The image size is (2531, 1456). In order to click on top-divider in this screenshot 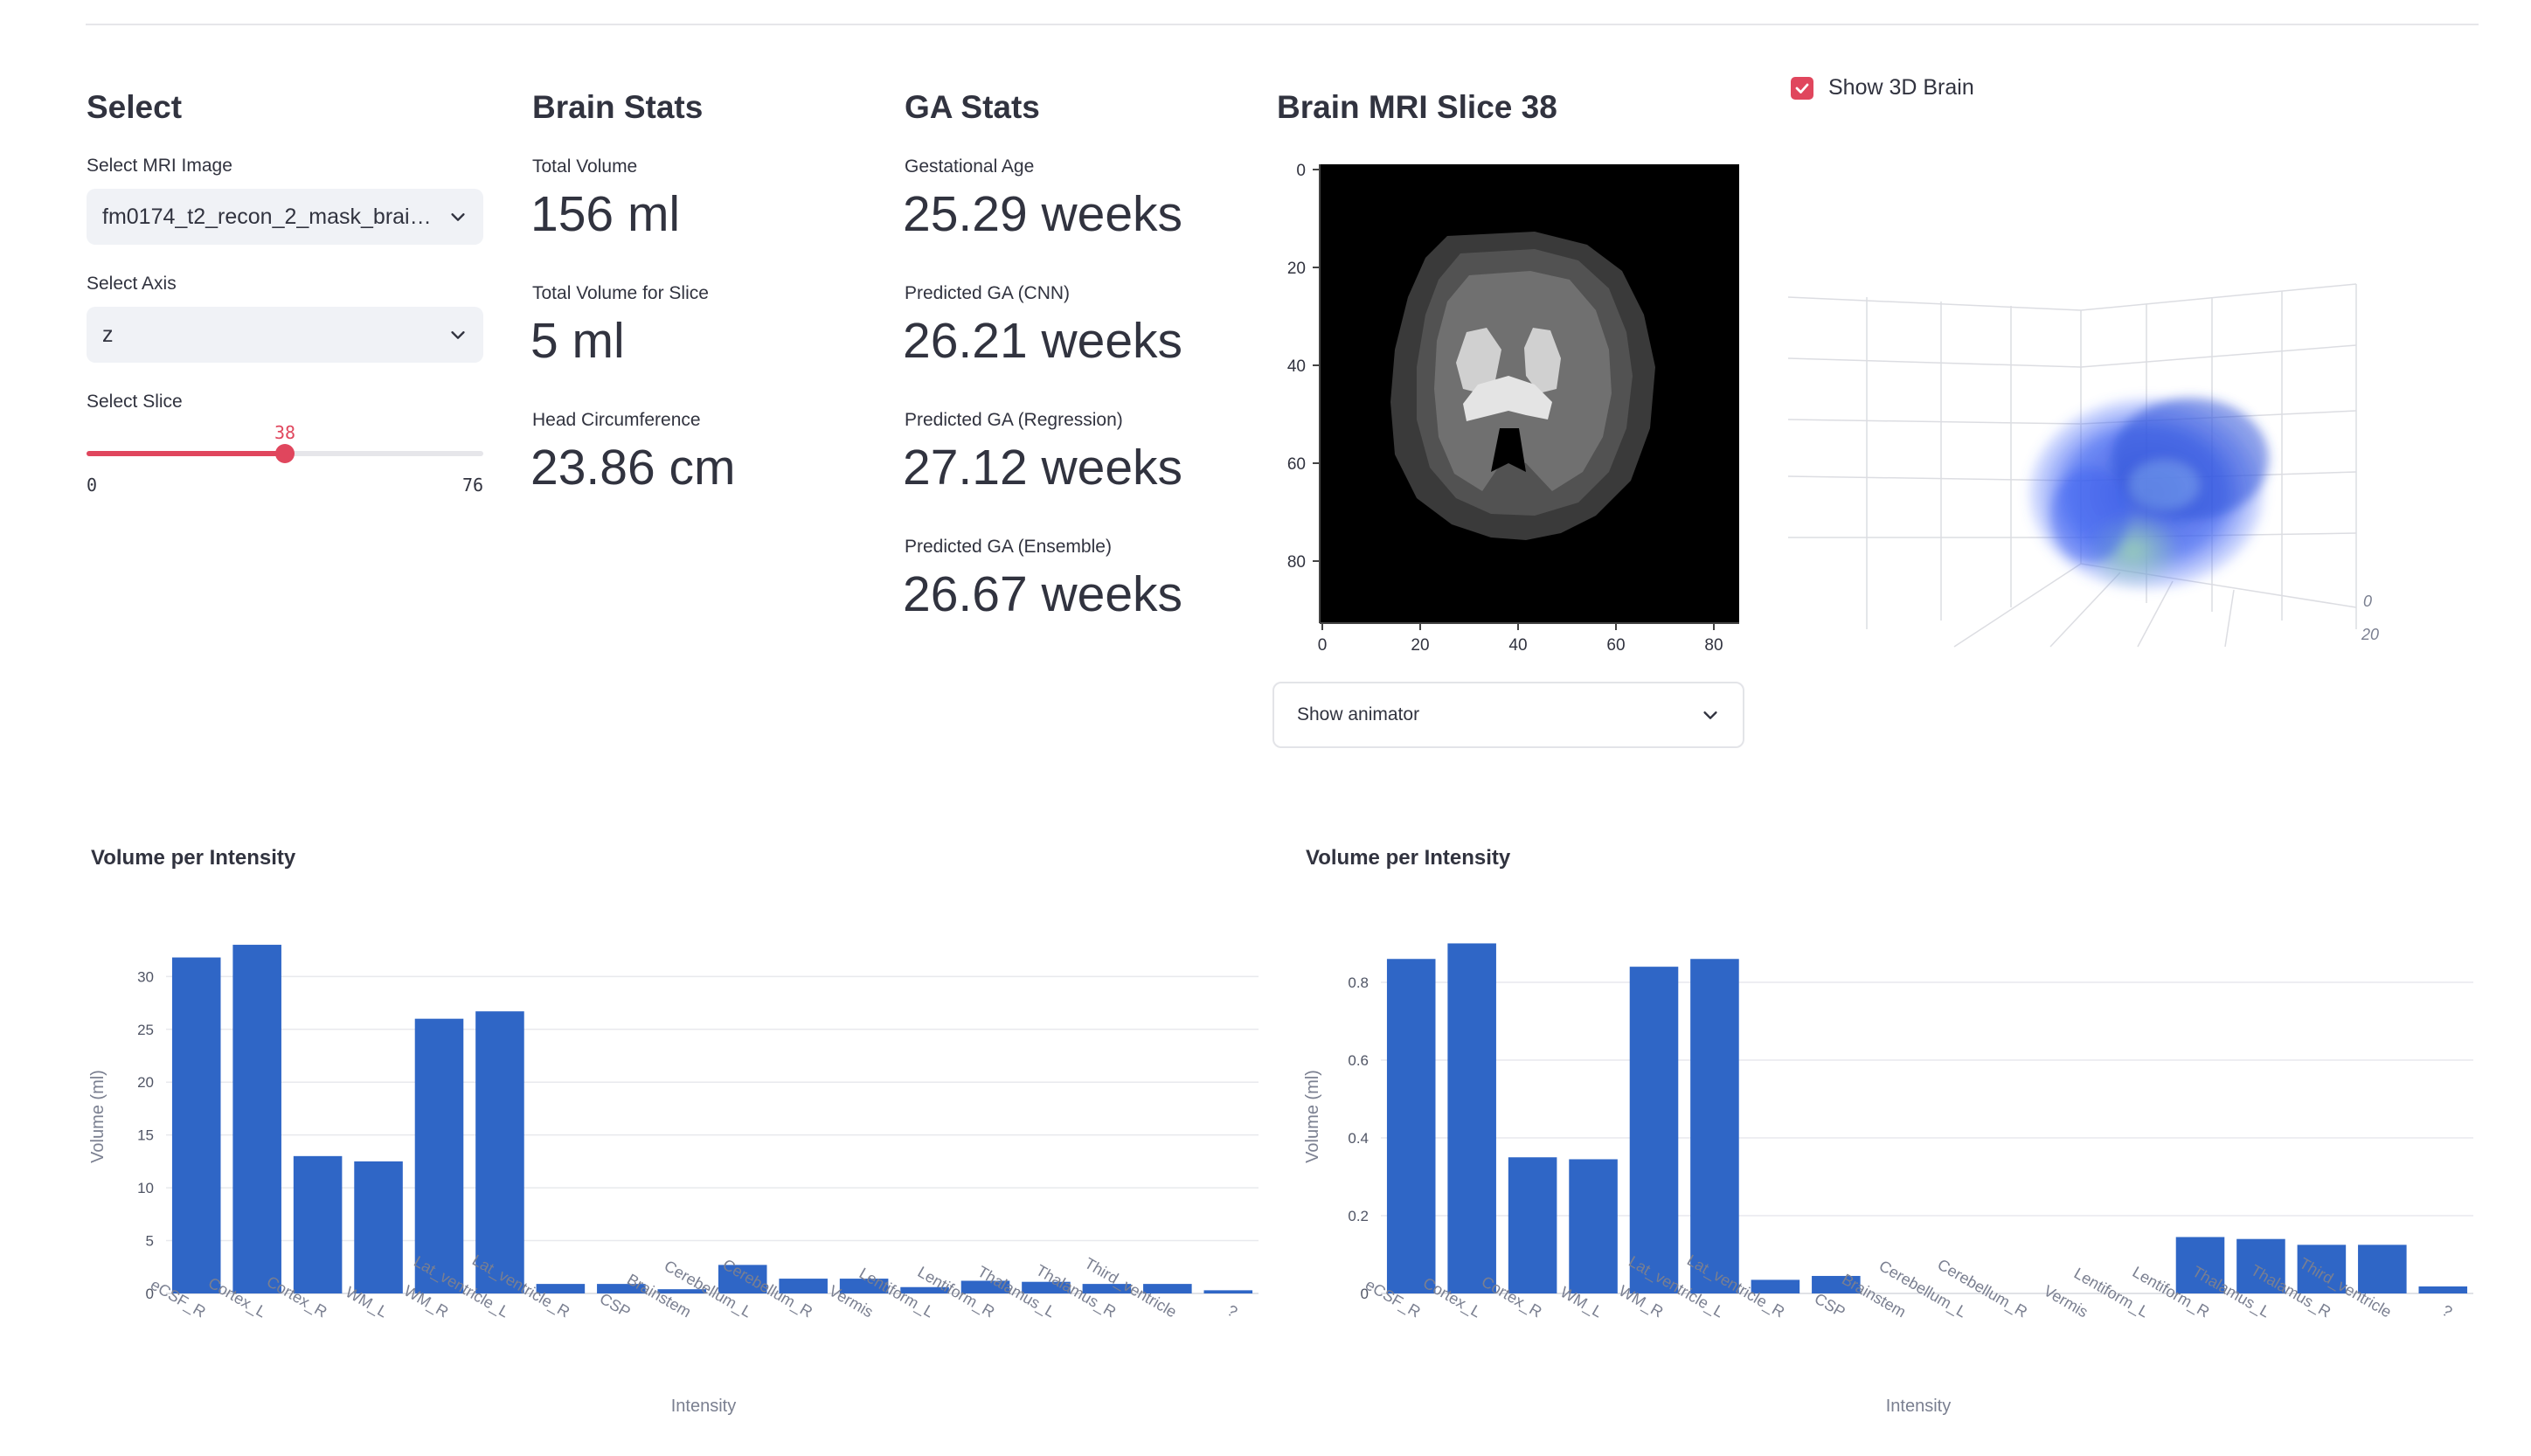, I will do `click(1282, 24)`.